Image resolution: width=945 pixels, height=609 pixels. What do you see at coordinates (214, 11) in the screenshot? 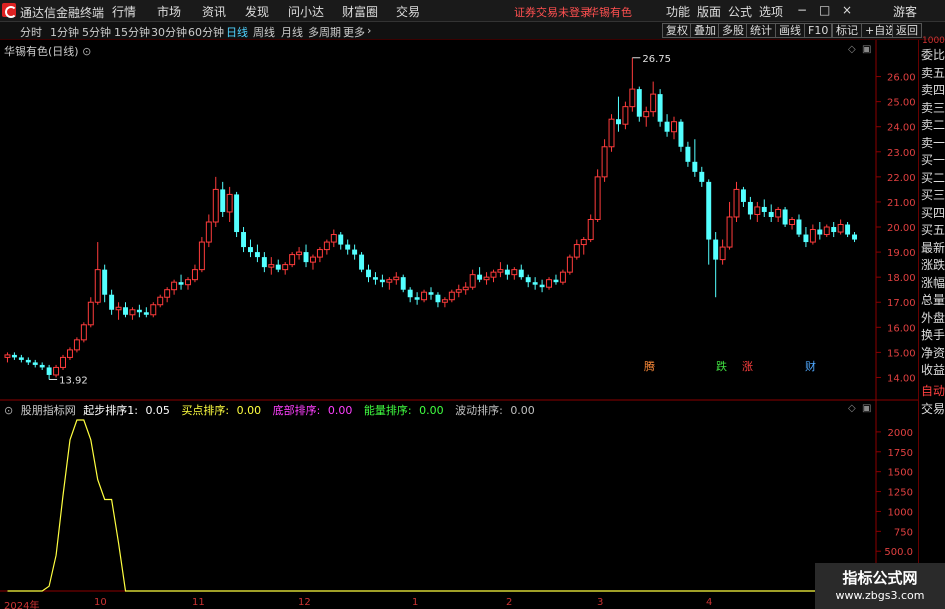
I see `menu-zixun: 资讯` at bounding box center [214, 11].